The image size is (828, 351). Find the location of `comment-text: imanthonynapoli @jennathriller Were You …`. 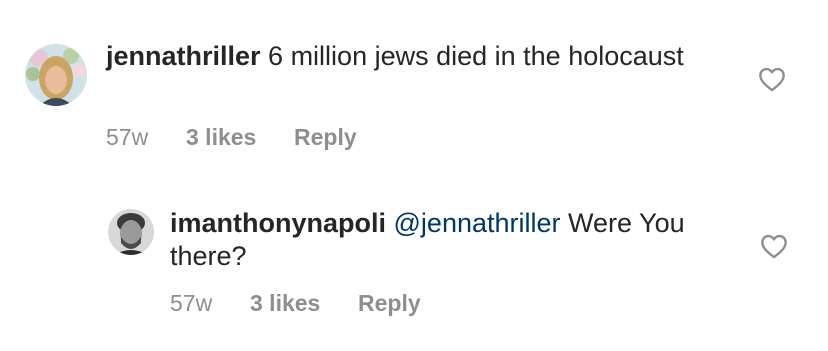

comment-text: imanthonynapoli @jennathriller Were You … is located at coordinates (450, 240).